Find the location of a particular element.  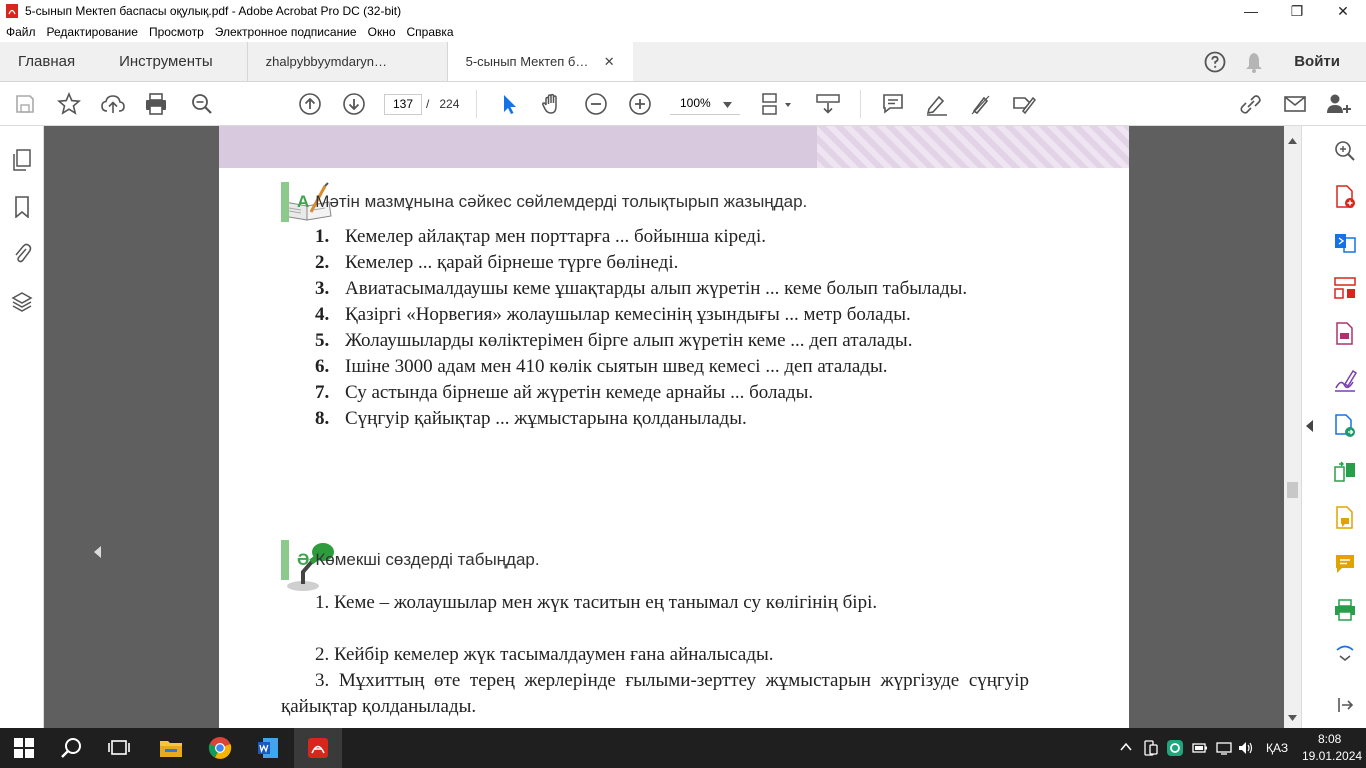

create-pdf-icon is located at coordinates (1345, 197).